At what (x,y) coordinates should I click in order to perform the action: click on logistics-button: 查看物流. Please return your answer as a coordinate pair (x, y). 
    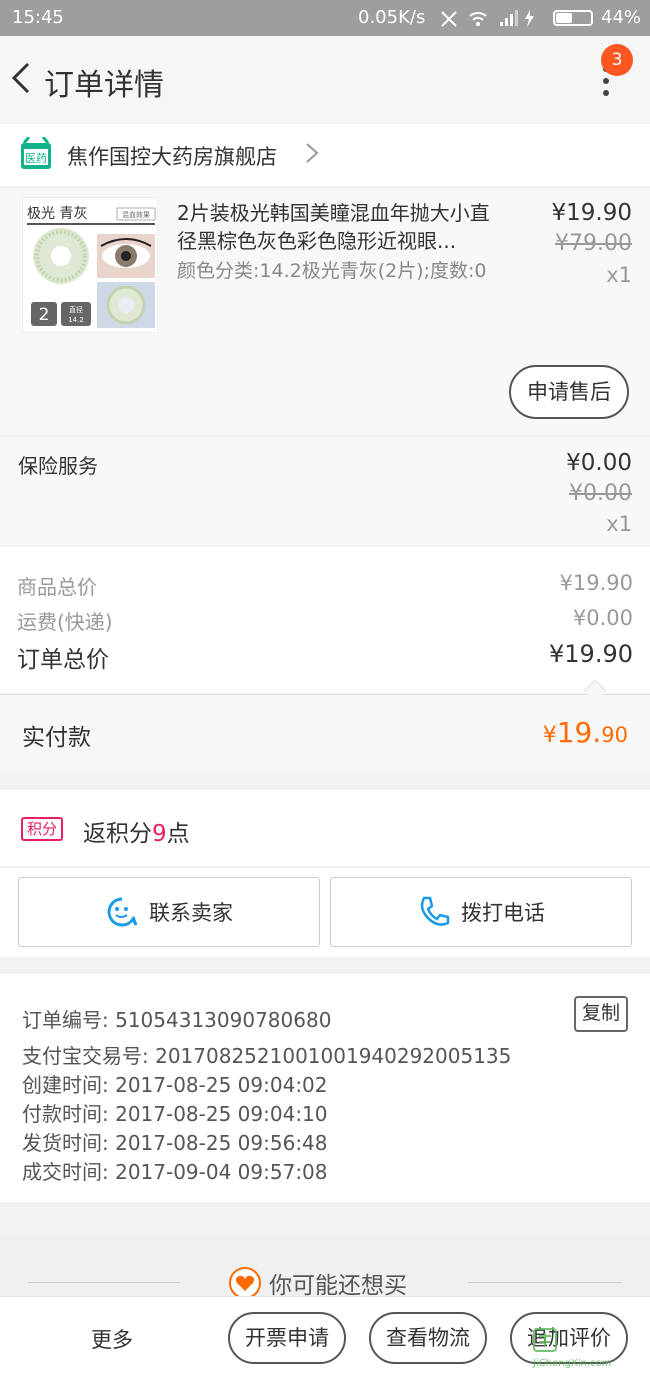
    Looking at the image, I should click on (428, 1338).